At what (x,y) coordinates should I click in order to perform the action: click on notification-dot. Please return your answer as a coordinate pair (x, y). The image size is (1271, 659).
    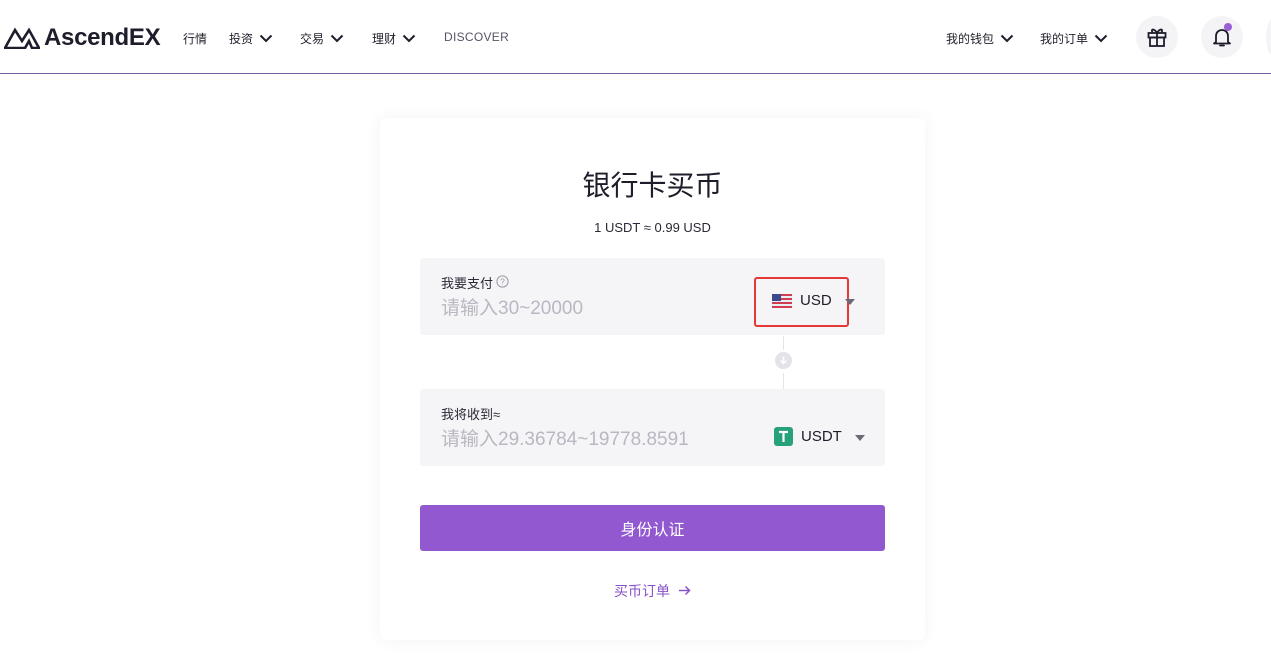
    Looking at the image, I should click on (1228, 27).